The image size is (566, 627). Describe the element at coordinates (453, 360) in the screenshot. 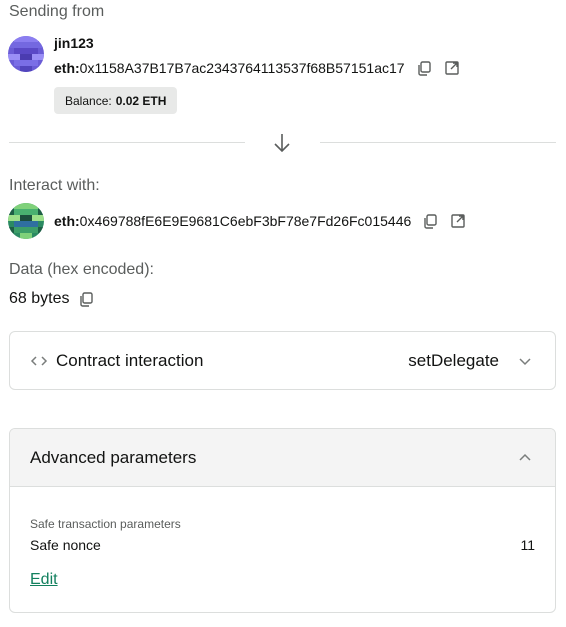

I see `contract-method-name: setDelegate` at that location.